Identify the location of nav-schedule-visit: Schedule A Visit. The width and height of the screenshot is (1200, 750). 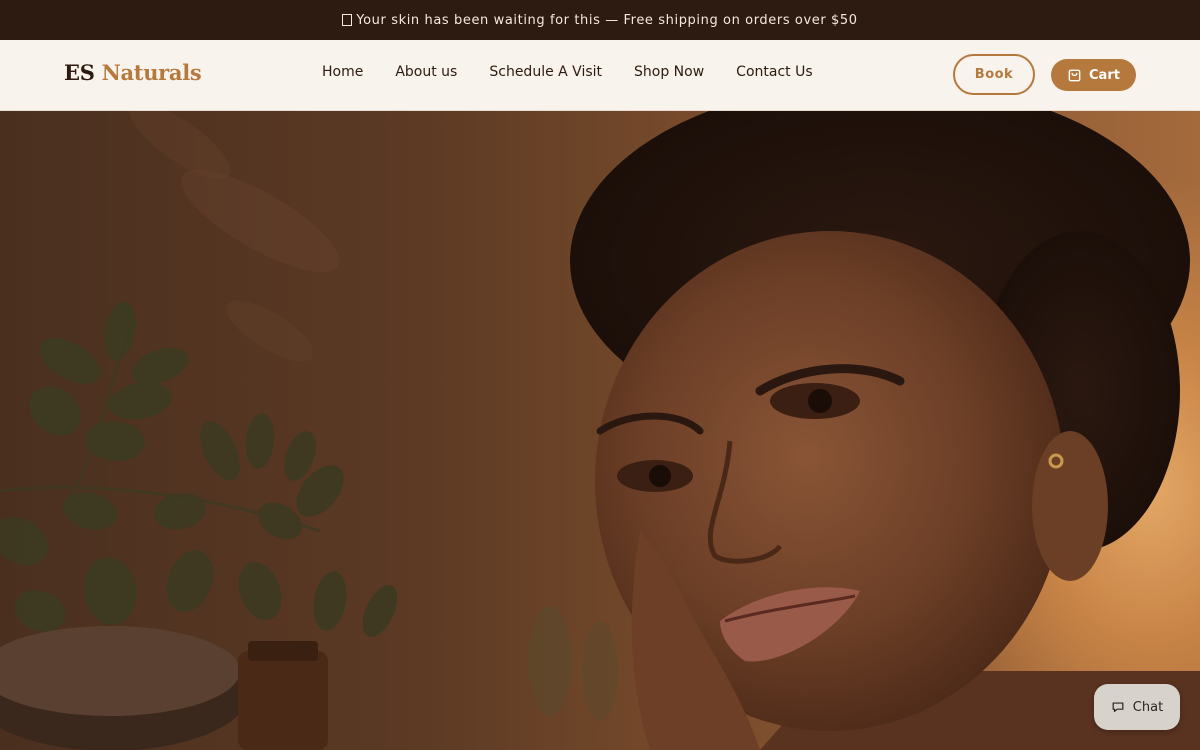
(545, 72).